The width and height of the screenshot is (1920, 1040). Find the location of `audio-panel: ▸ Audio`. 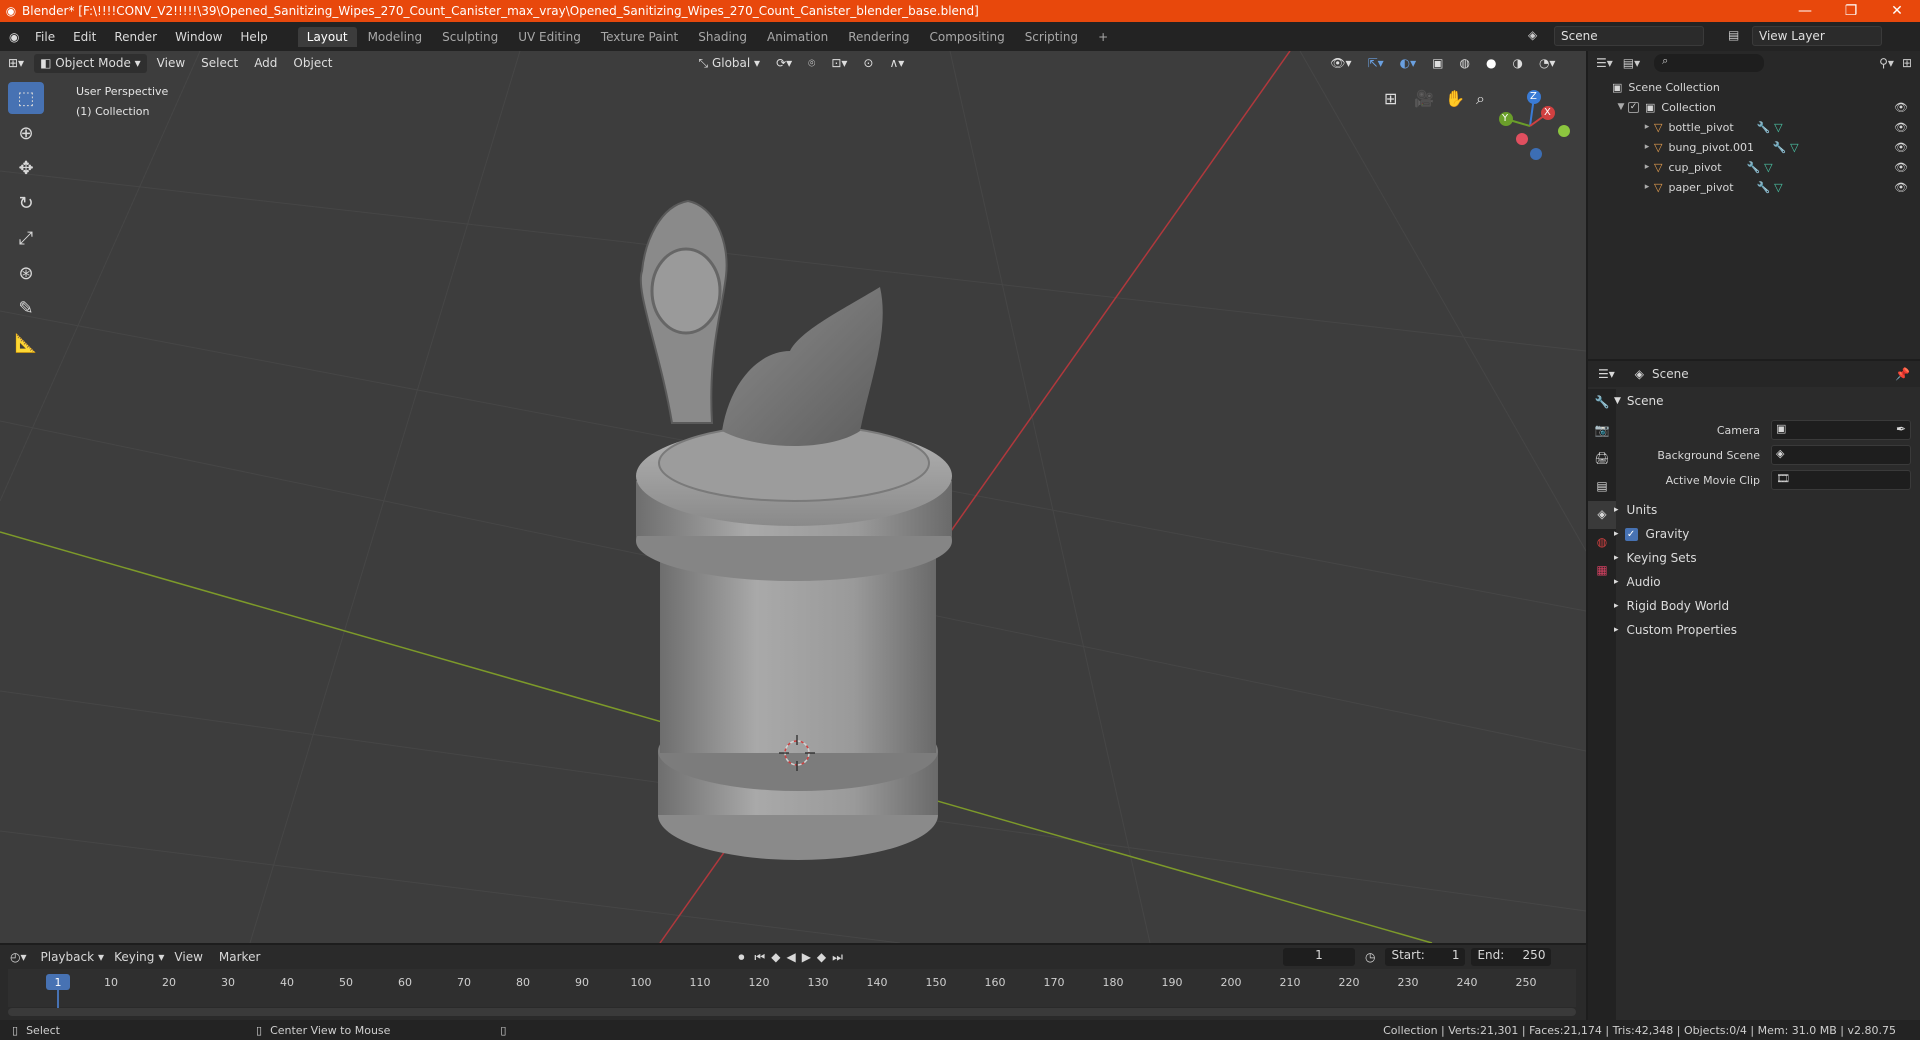

audio-panel: ▸ Audio is located at coordinates (1637, 582).